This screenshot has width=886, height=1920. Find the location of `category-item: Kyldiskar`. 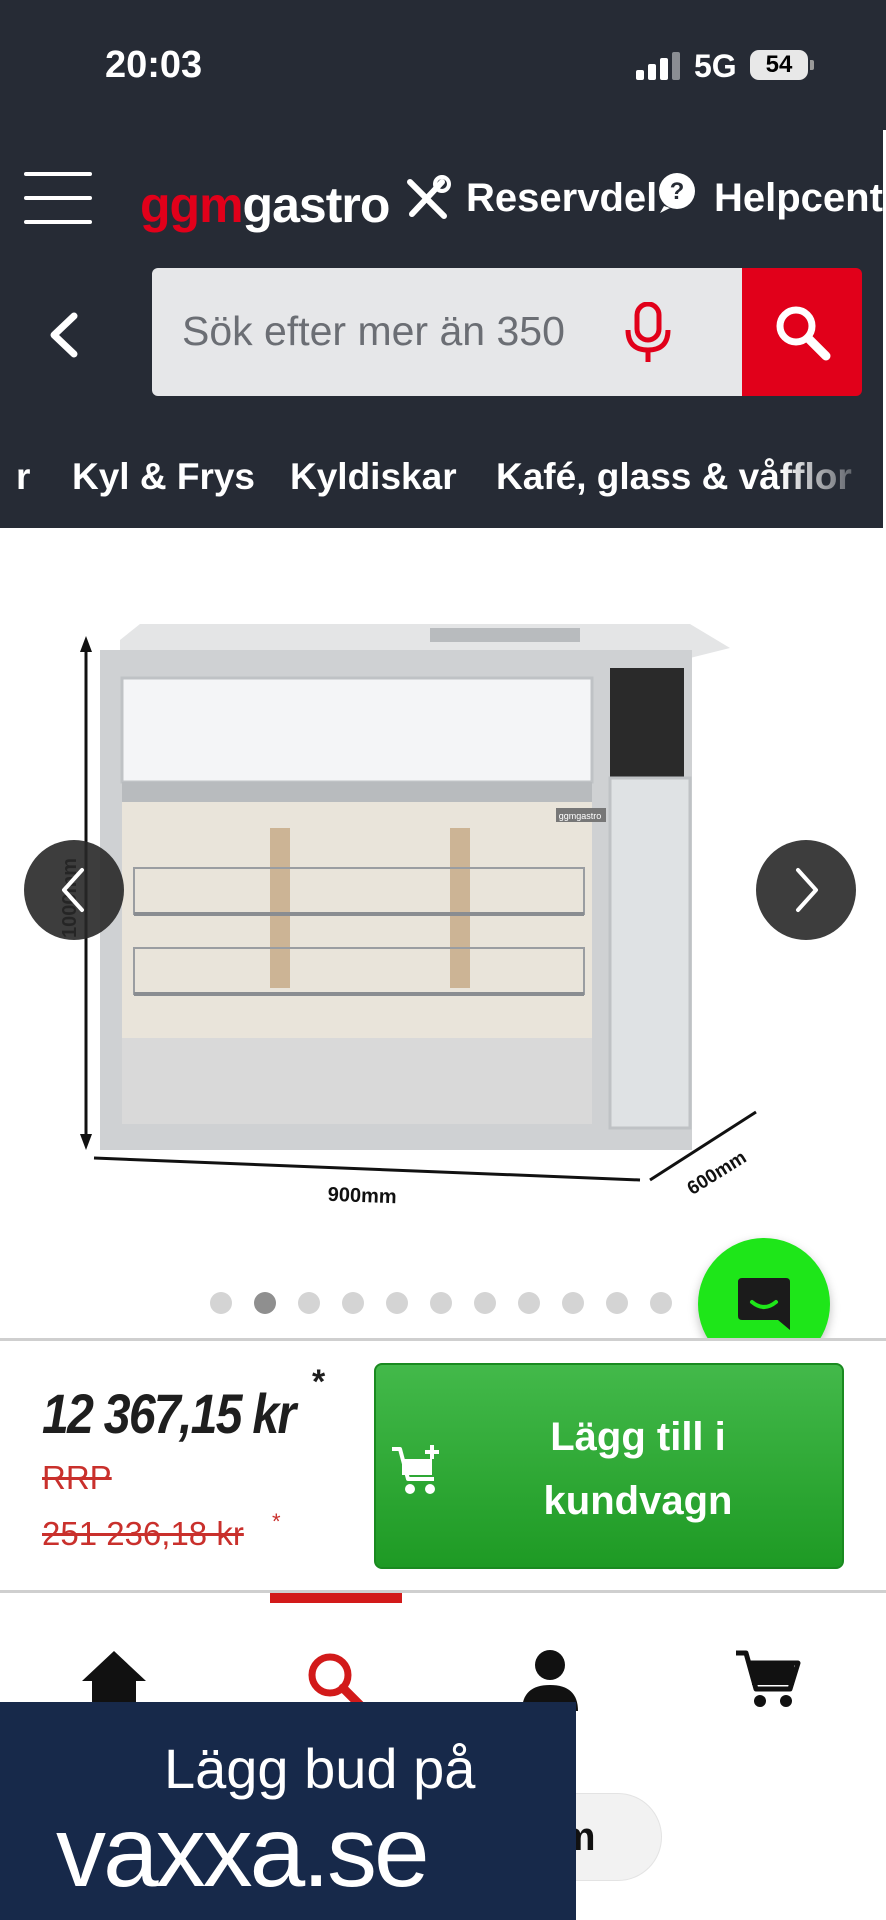

category-item: Kyldiskar is located at coordinates (373, 477).